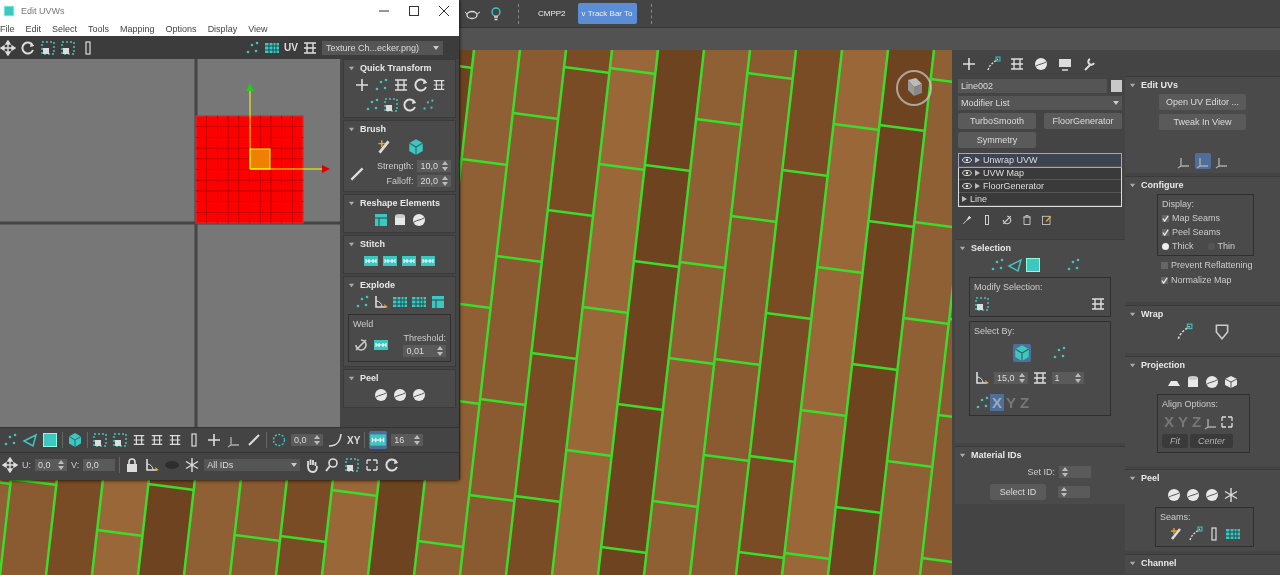 Image resolution: width=1280 pixels, height=575 pixels. I want to click on view-cube-icon, so click(914, 88).